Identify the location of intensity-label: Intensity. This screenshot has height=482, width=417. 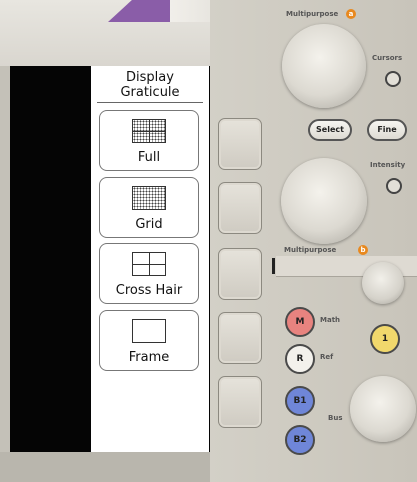
(388, 165).